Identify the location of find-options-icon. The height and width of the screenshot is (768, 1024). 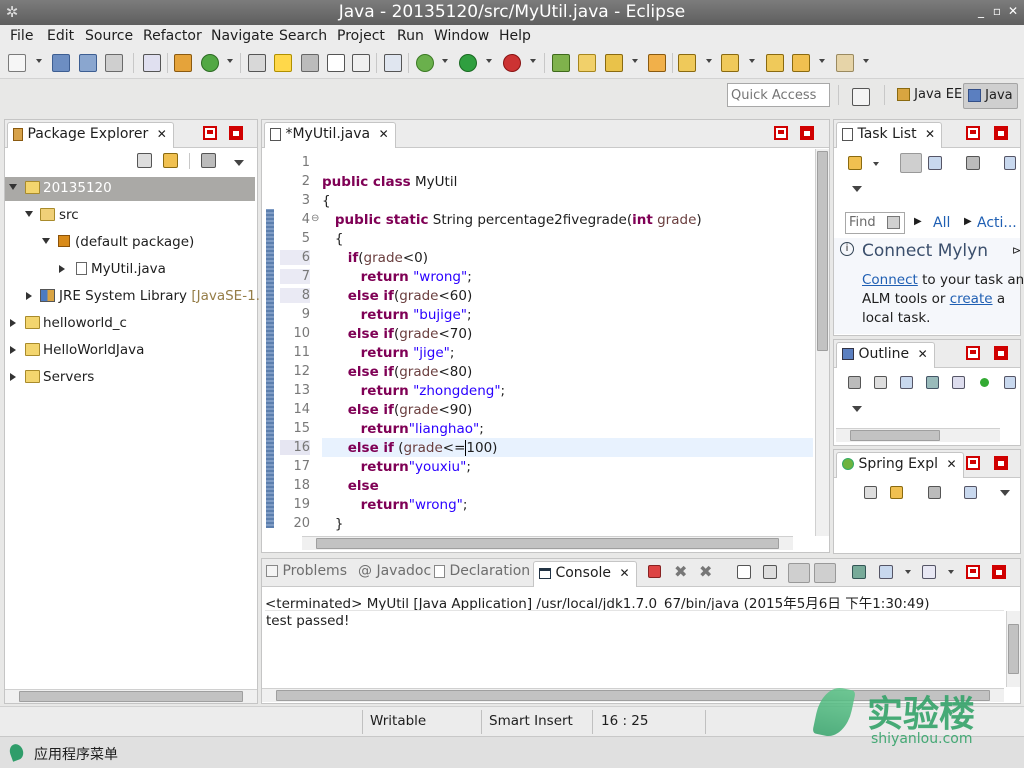
(893, 222).